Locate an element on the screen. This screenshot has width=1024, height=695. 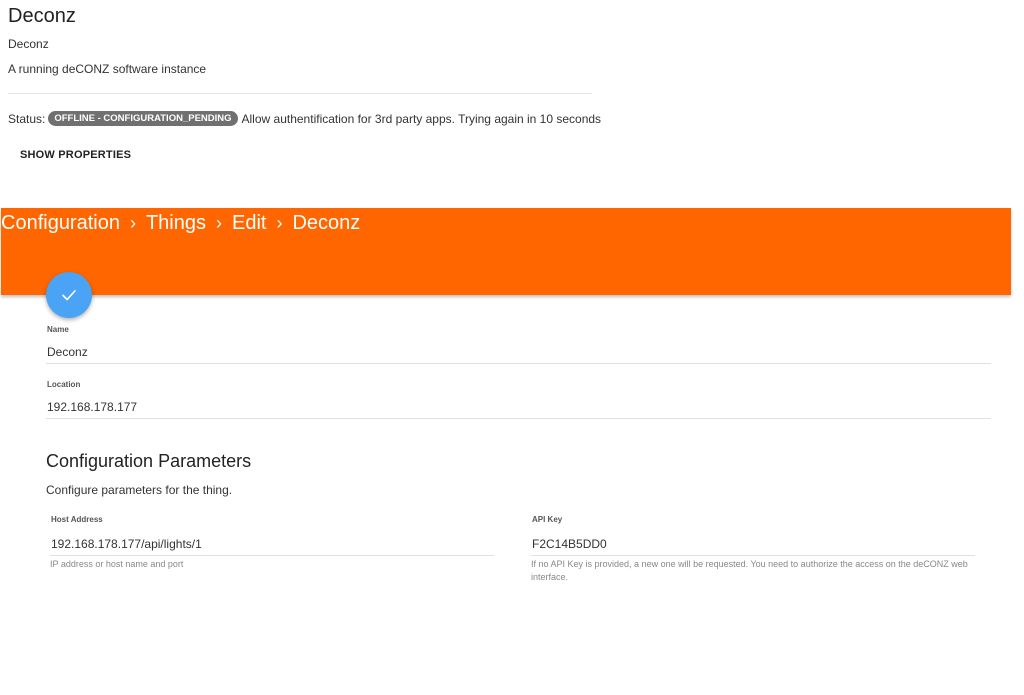
breadcrumb-configuration: Configuration is located at coordinates (60, 223).